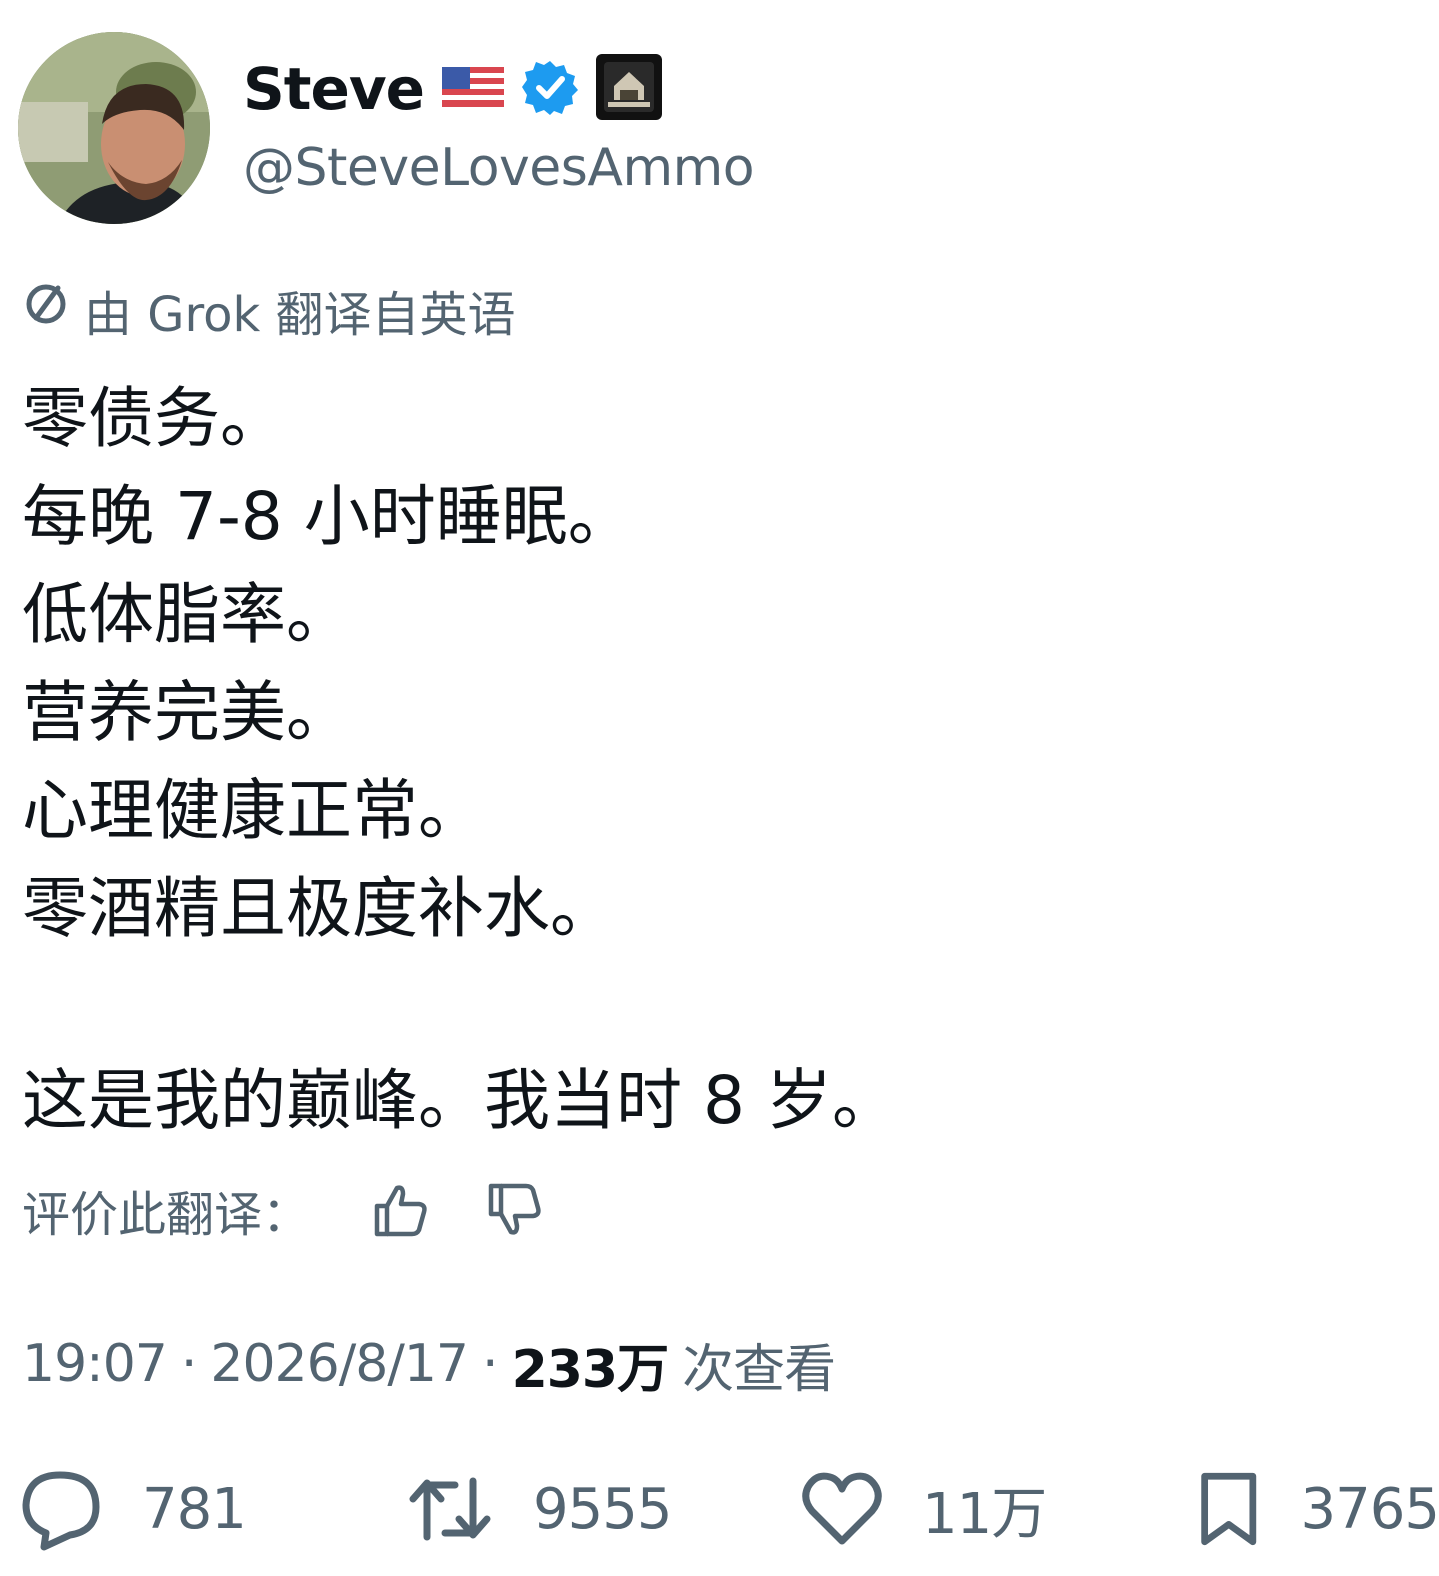 Image resolution: width=1439 pixels, height=1576 pixels. I want to click on tweet-line: 零酒精且极度补水。, so click(319, 908).